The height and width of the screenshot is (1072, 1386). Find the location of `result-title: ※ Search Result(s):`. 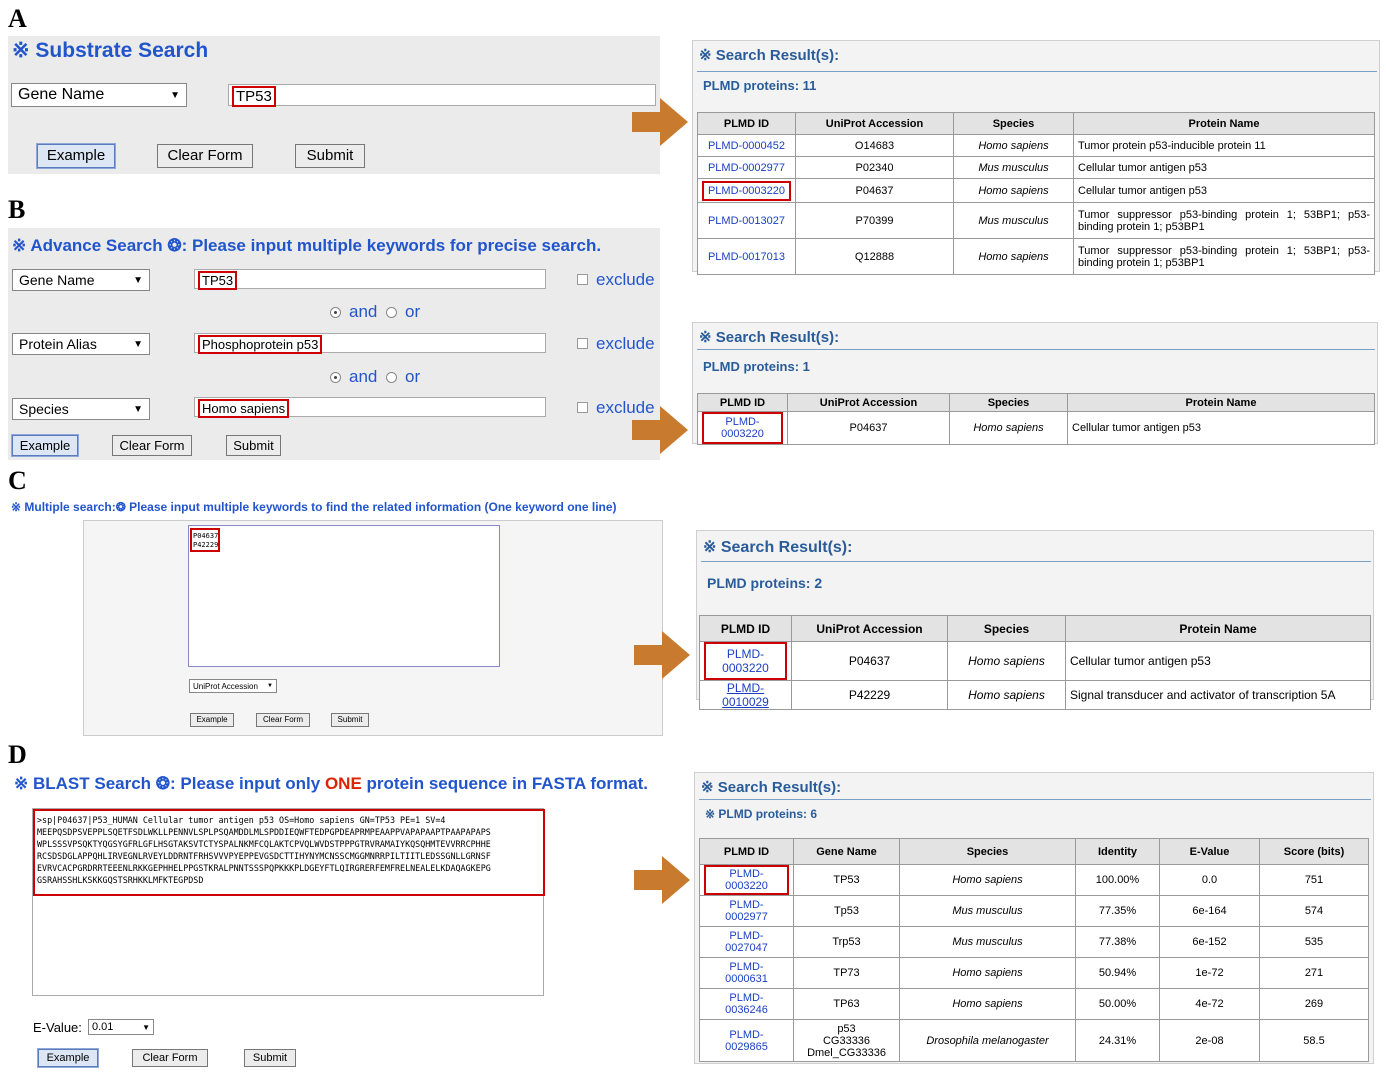

result-title: ※ Search Result(s): is located at coordinates (778, 547).